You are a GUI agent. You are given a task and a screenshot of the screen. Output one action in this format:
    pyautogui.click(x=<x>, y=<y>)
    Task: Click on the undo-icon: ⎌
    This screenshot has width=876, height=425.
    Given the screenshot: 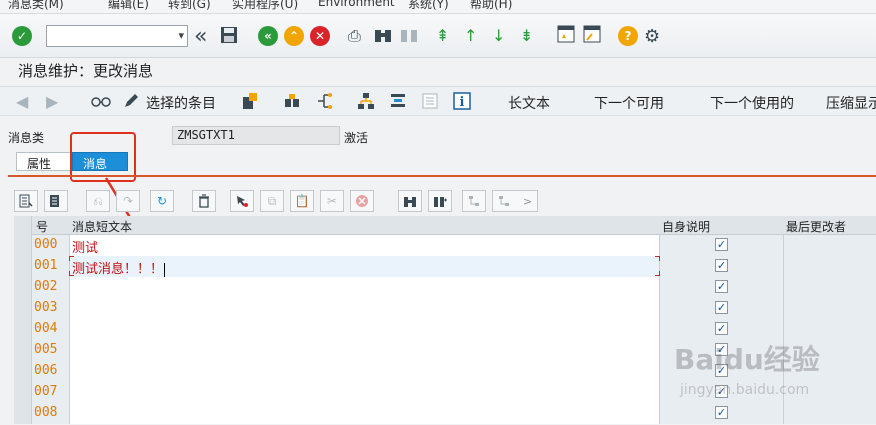 What is the action you would take?
    pyautogui.click(x=98, y=201)
    